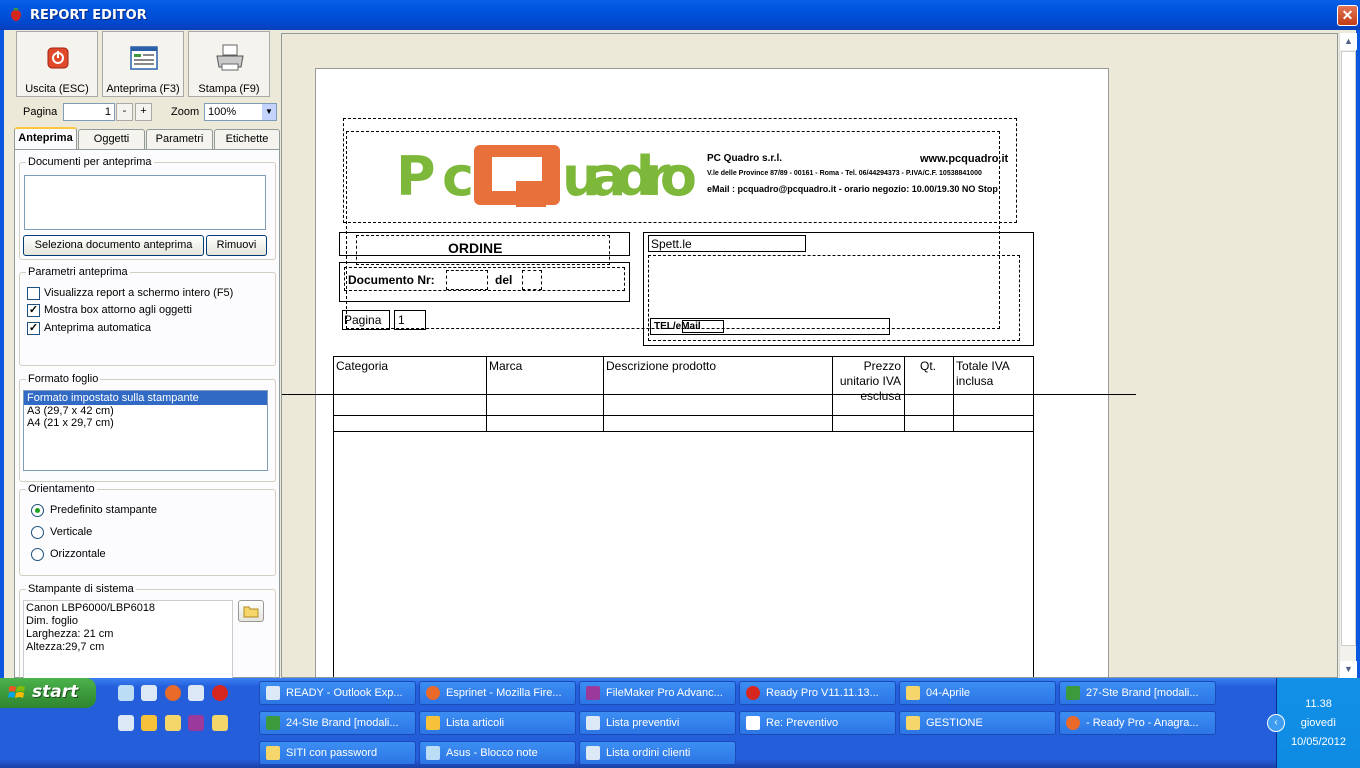  Describe the element at coordinates (145, 423) in the screenshot. I see `format-option: A4 (21 x 29,7 cm)` at that location.